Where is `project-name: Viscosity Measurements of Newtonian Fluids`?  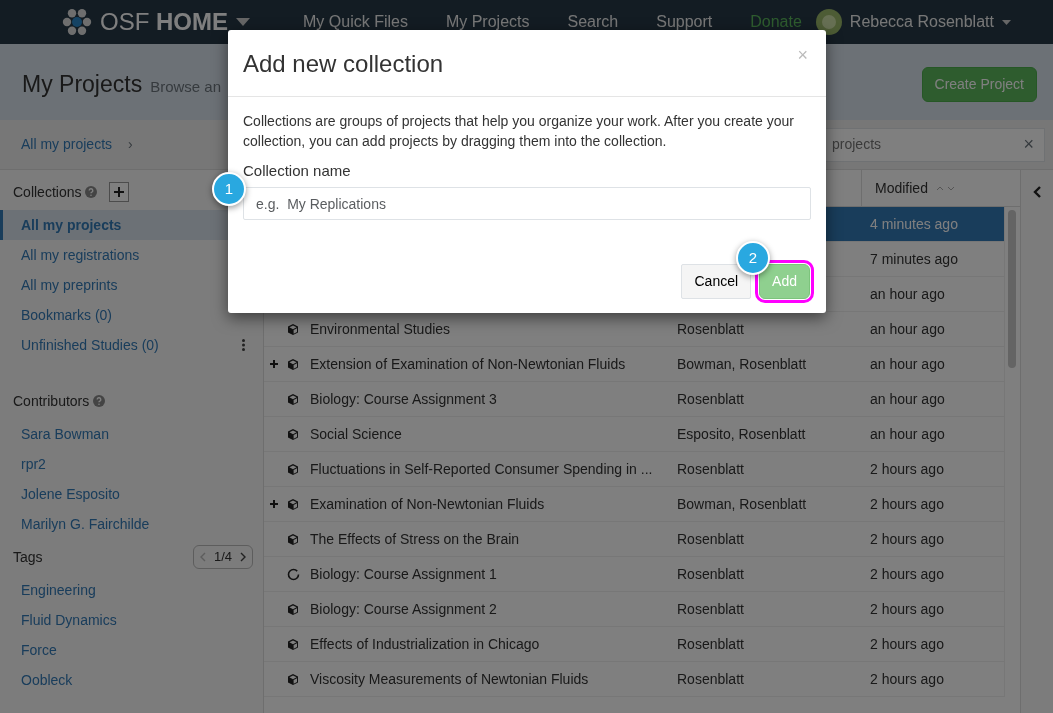
project-name: Viscosity Measurements of Newtonian Fluids is located at coordinates (449, 678).